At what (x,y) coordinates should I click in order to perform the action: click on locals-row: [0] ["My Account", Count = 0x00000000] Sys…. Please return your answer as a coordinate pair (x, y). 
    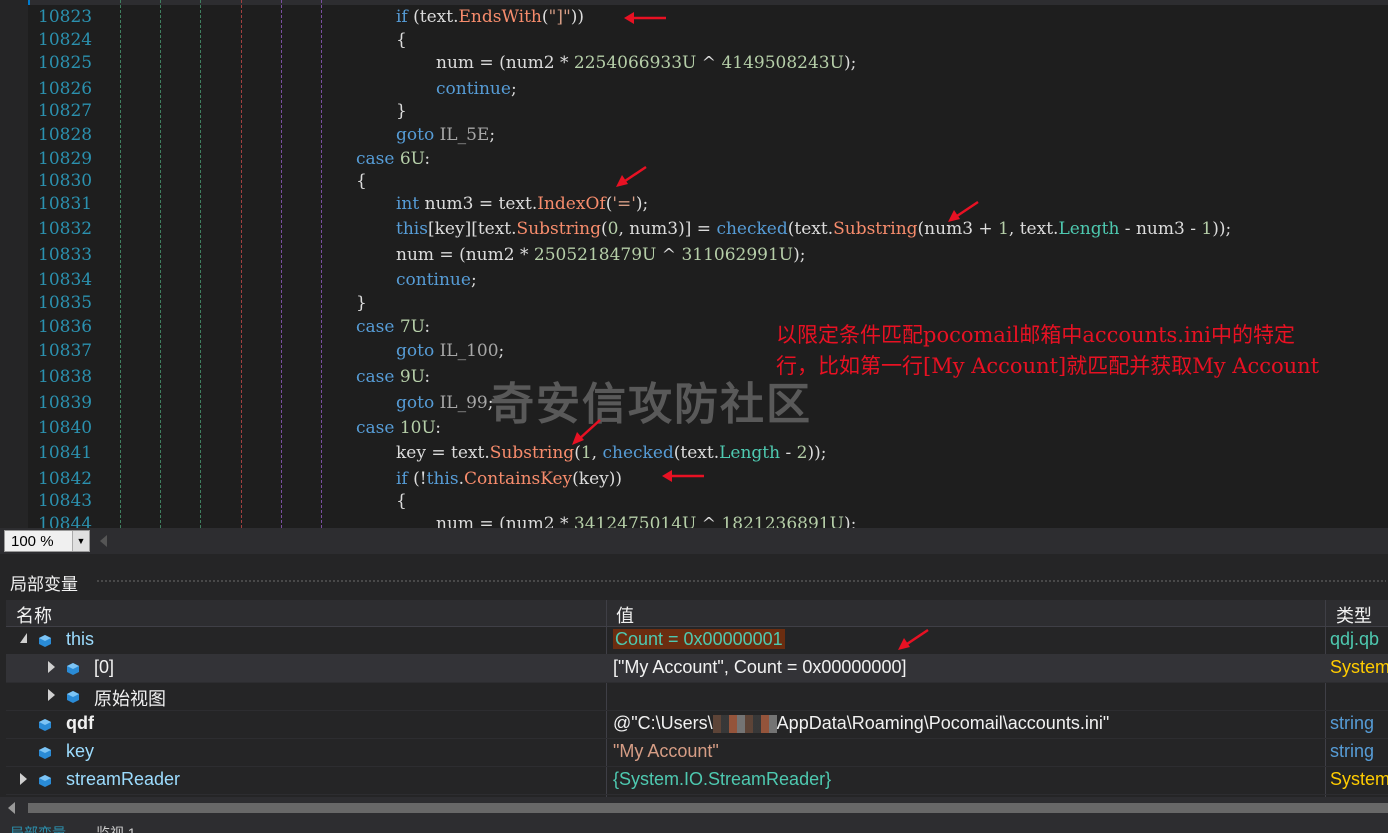
    Looking at the image, I should click on (697, 668).